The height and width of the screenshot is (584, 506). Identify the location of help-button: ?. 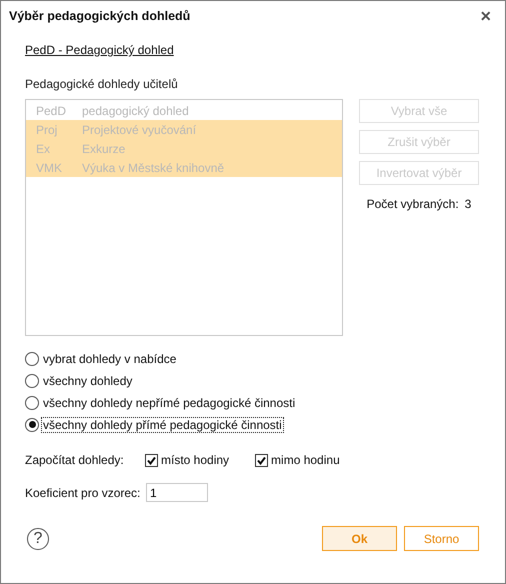
(38, 539).